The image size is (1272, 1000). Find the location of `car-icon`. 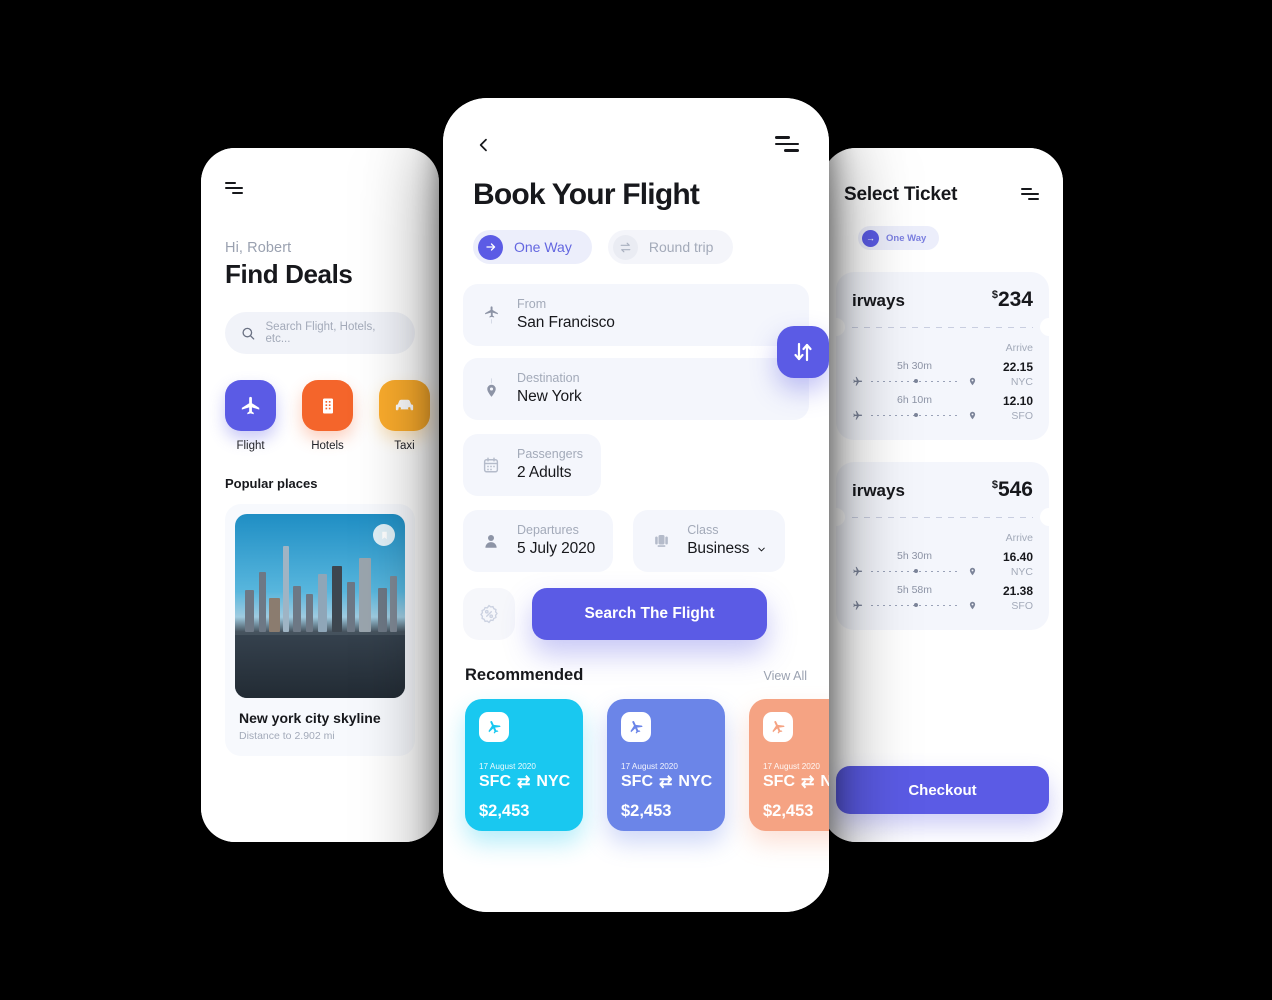

car-icon is located at coordinates (404, 405).